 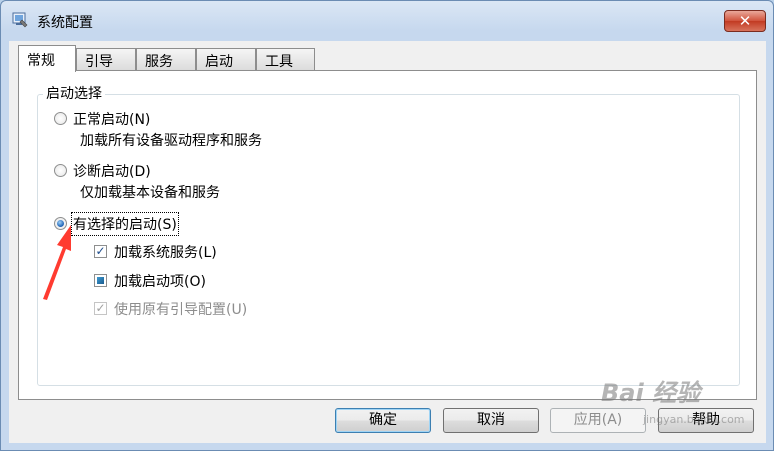 I want to click on load-startup-items-label: 加载启动项(O), so click(x=160, y=281).